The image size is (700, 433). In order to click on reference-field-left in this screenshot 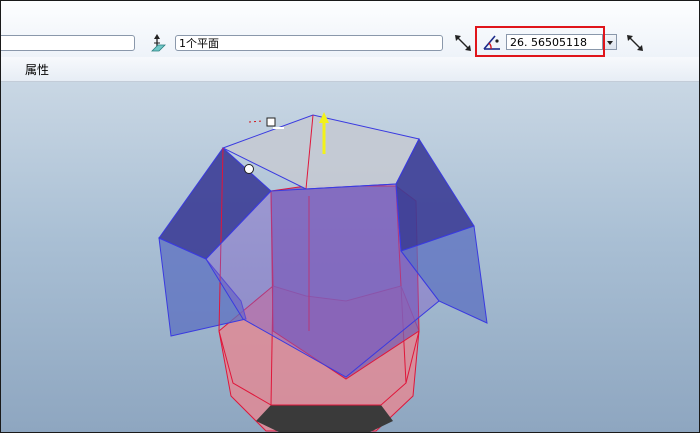, I will do `click(68, 43)`.